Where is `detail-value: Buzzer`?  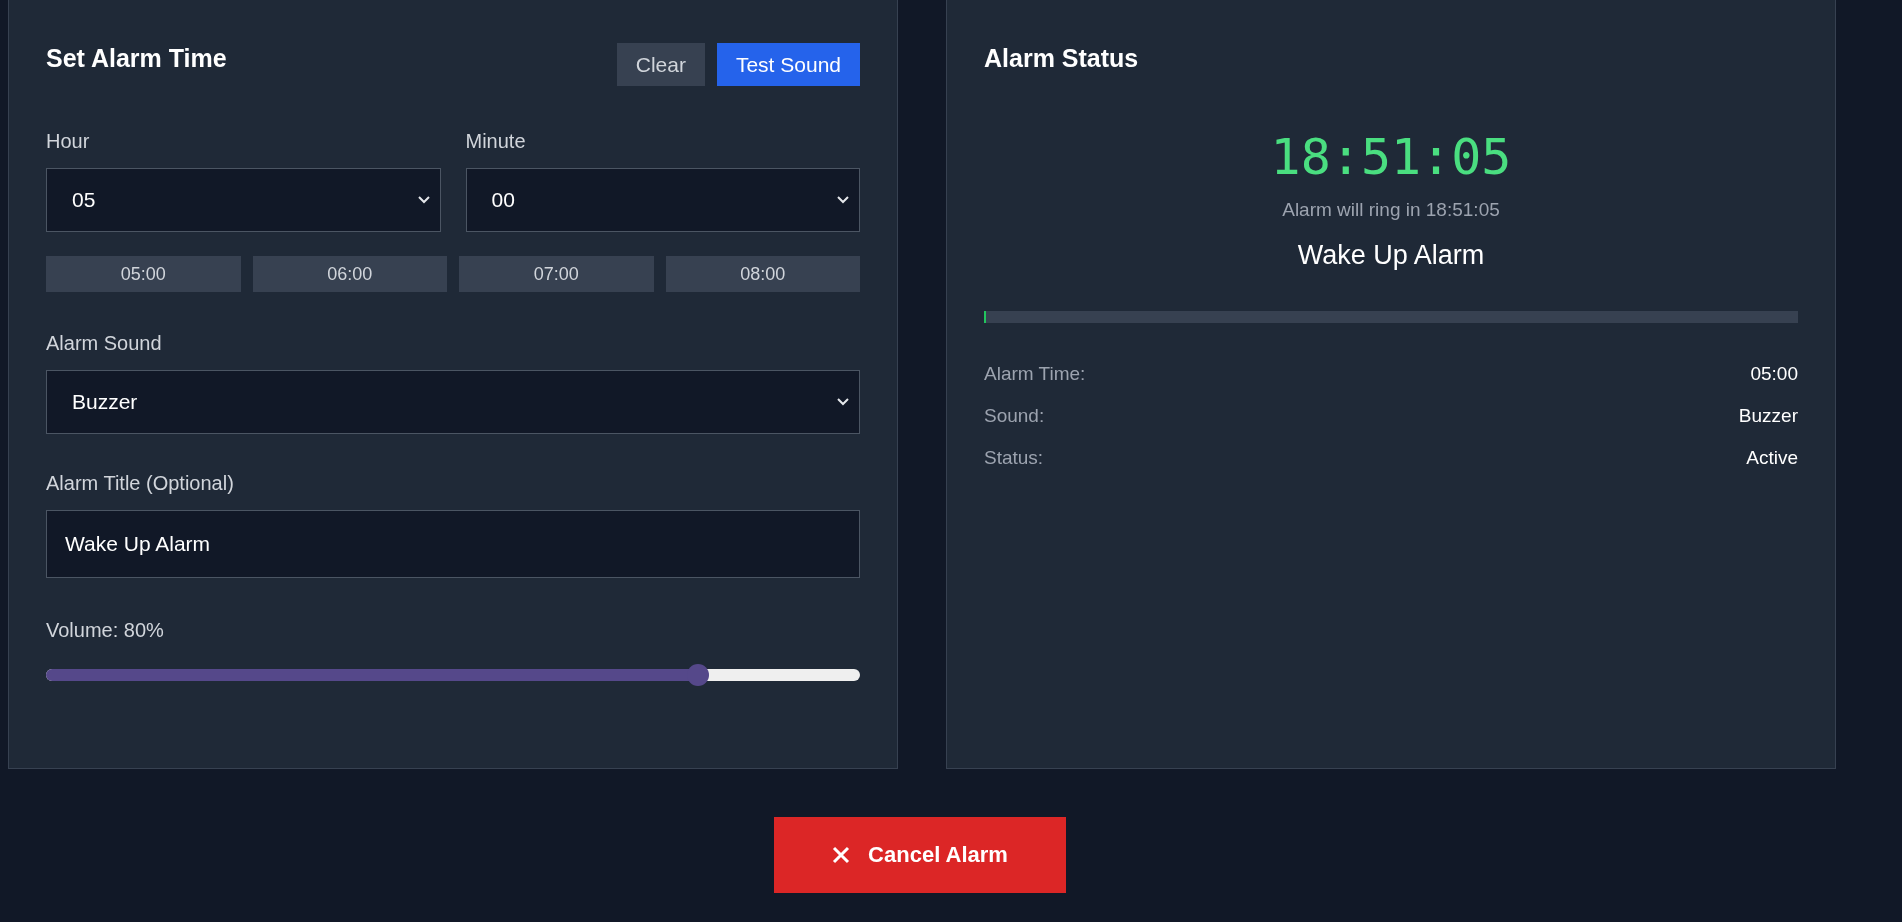
detail-value: Buzzer is located at coordinates (1768, 416).